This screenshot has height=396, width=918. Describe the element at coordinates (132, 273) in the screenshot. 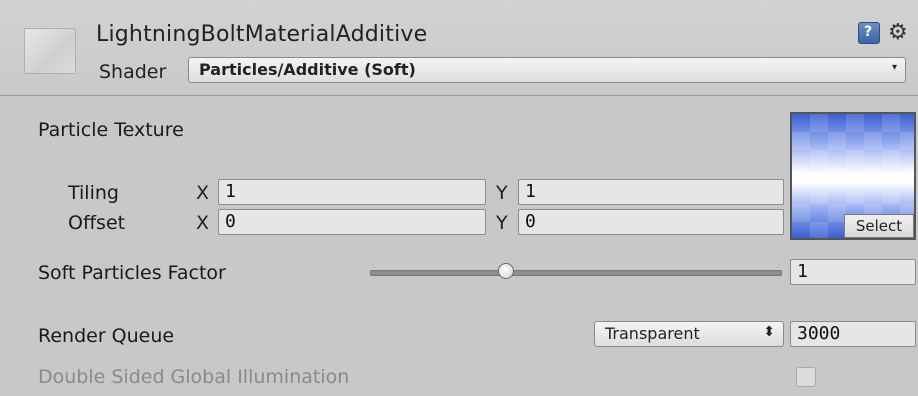

I see `soft-particles-label: Soft Particles Factor` at that location.